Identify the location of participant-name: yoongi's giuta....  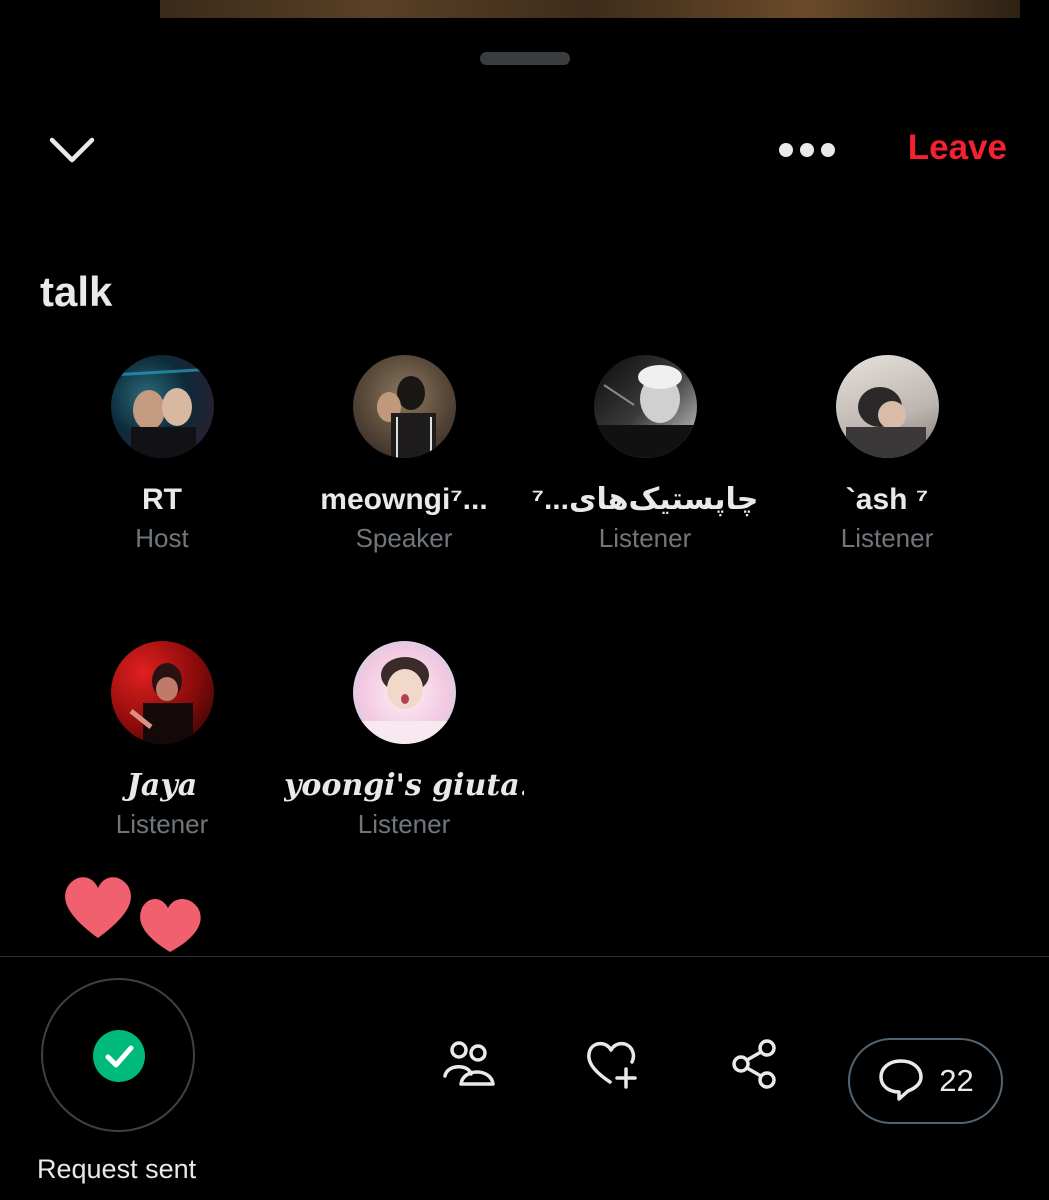
(404, 785).